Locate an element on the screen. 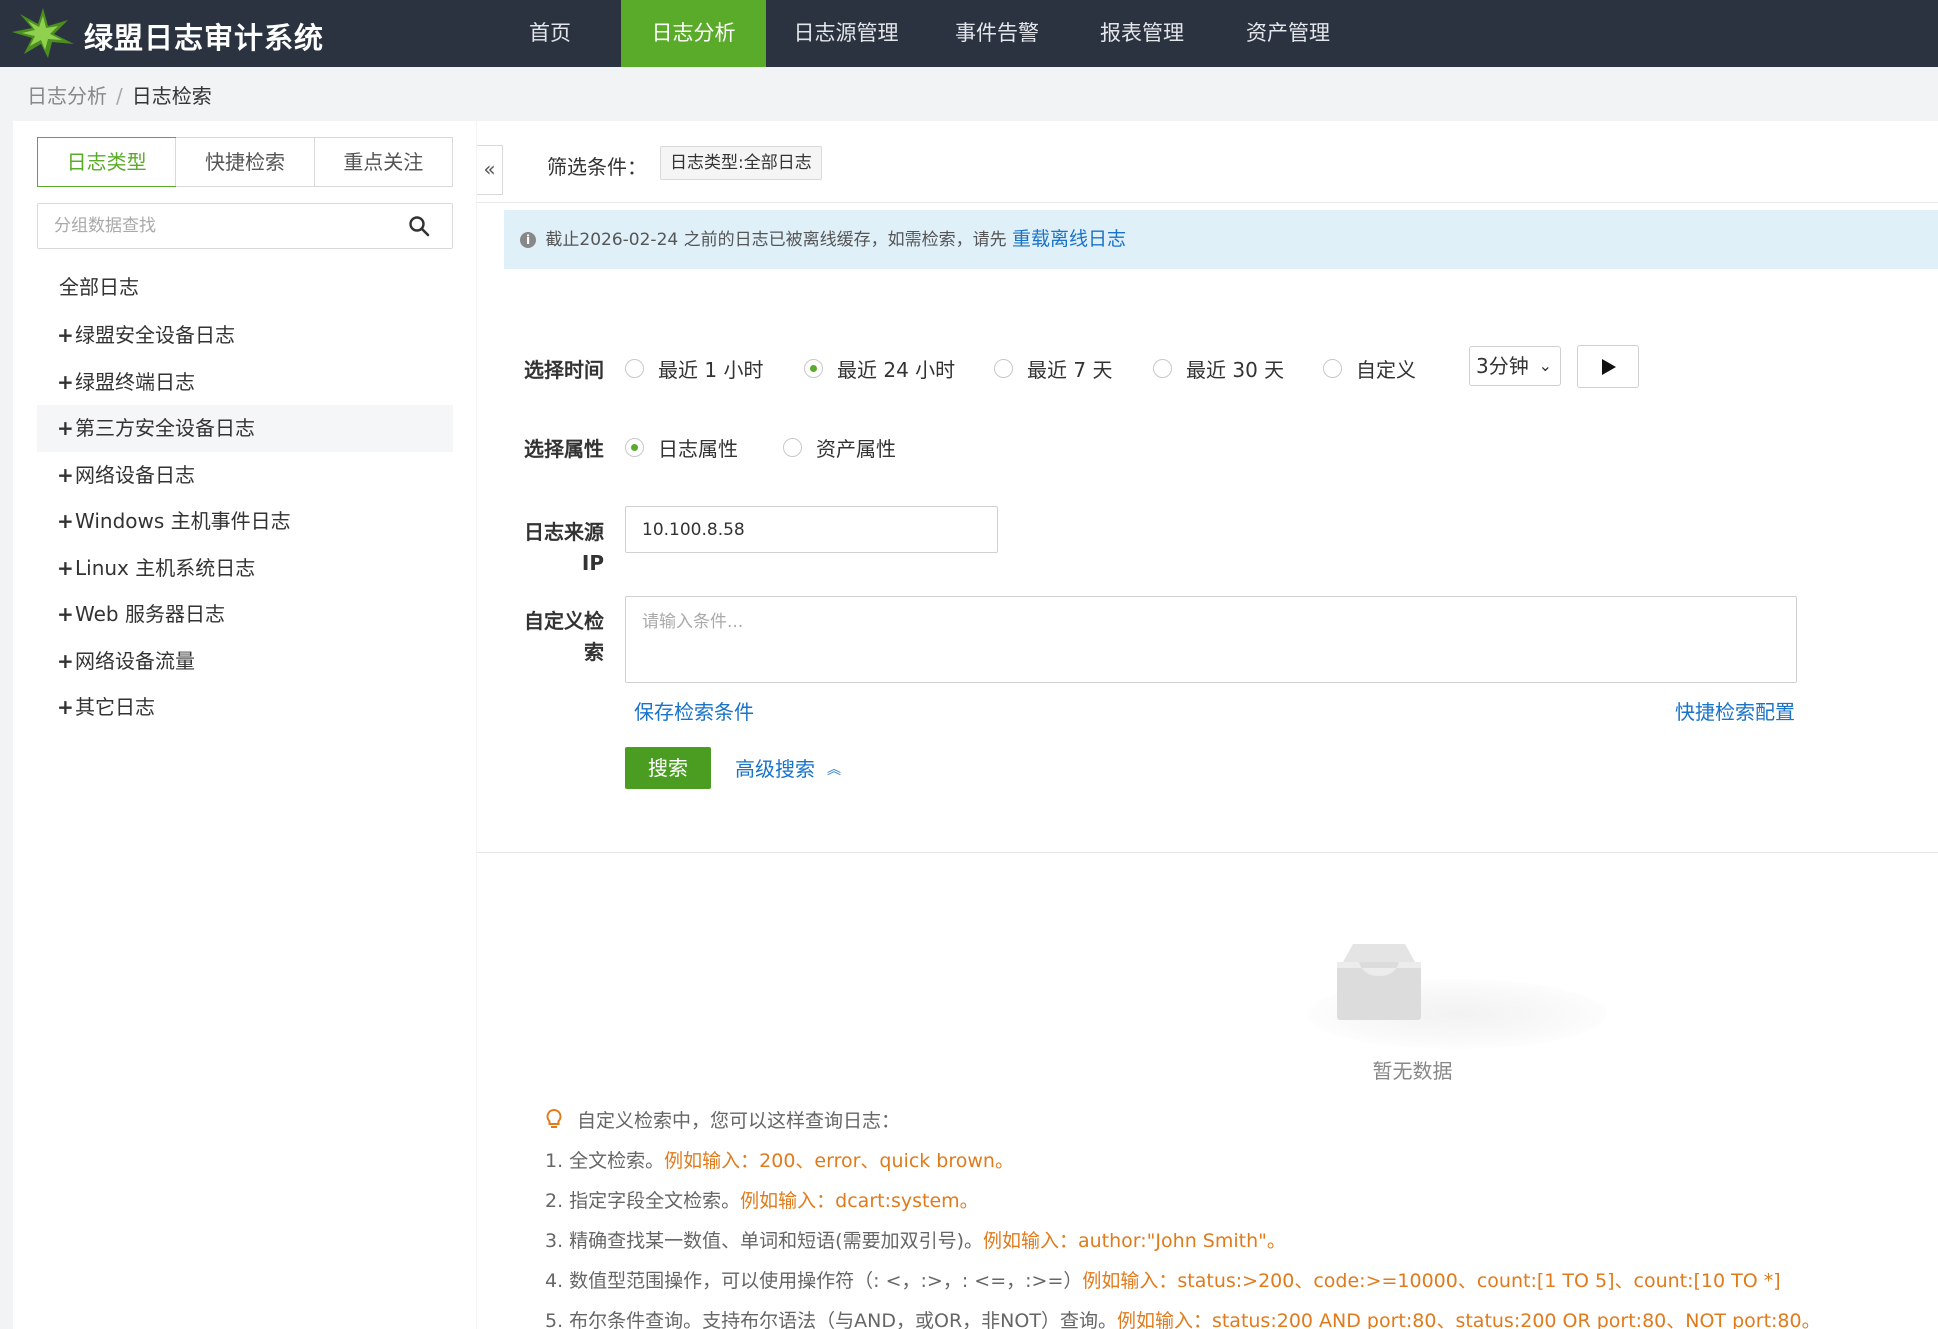  group-search-input is located at coordinates (218, 226).